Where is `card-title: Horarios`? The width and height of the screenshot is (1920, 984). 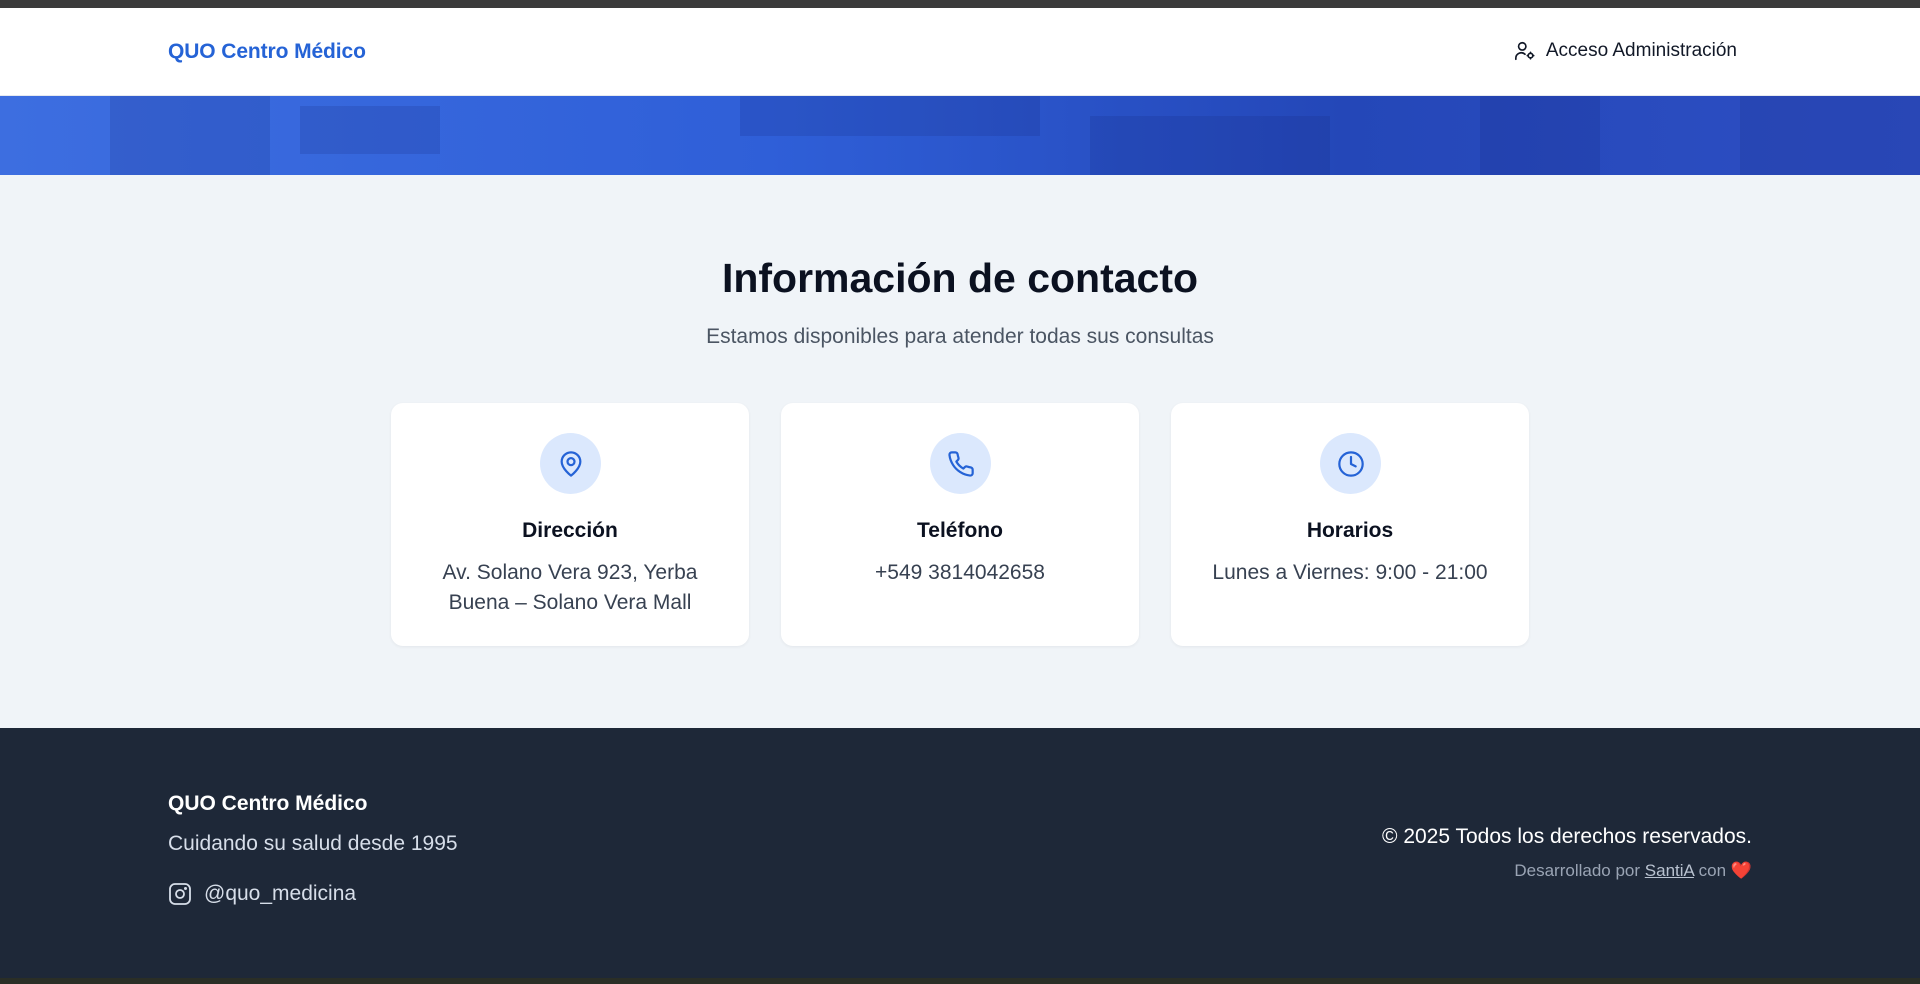 card-title: Horarios is located at coordinates (1350, 530).